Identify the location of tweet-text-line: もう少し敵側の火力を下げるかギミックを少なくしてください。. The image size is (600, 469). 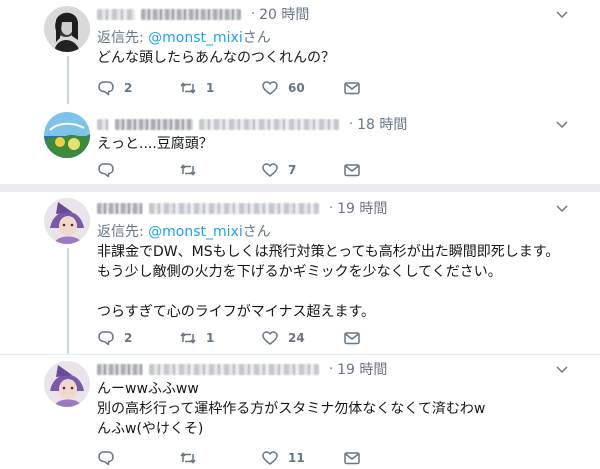
(299, 272).